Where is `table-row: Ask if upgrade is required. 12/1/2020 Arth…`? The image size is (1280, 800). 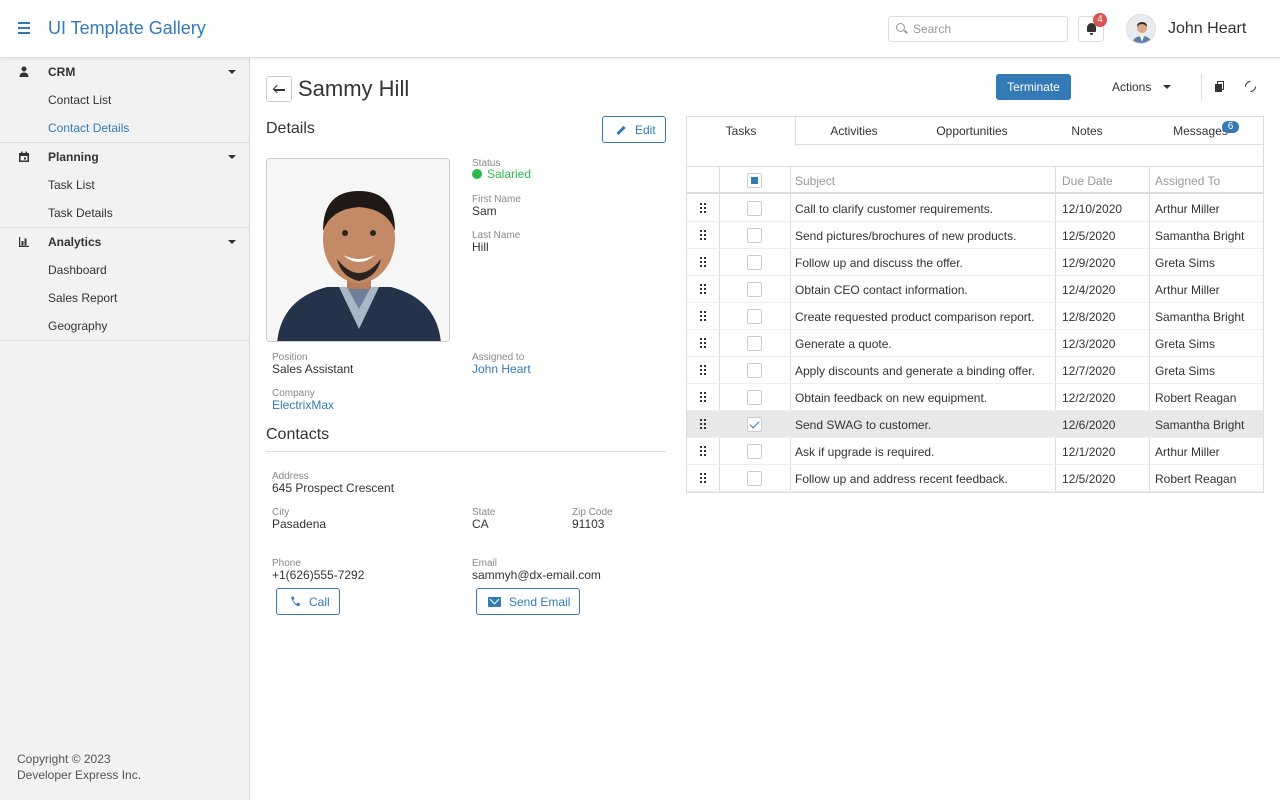
table-row: Ask if upgrade is required. 12/1/2020 Arth… is located at coordinates (975, 451).